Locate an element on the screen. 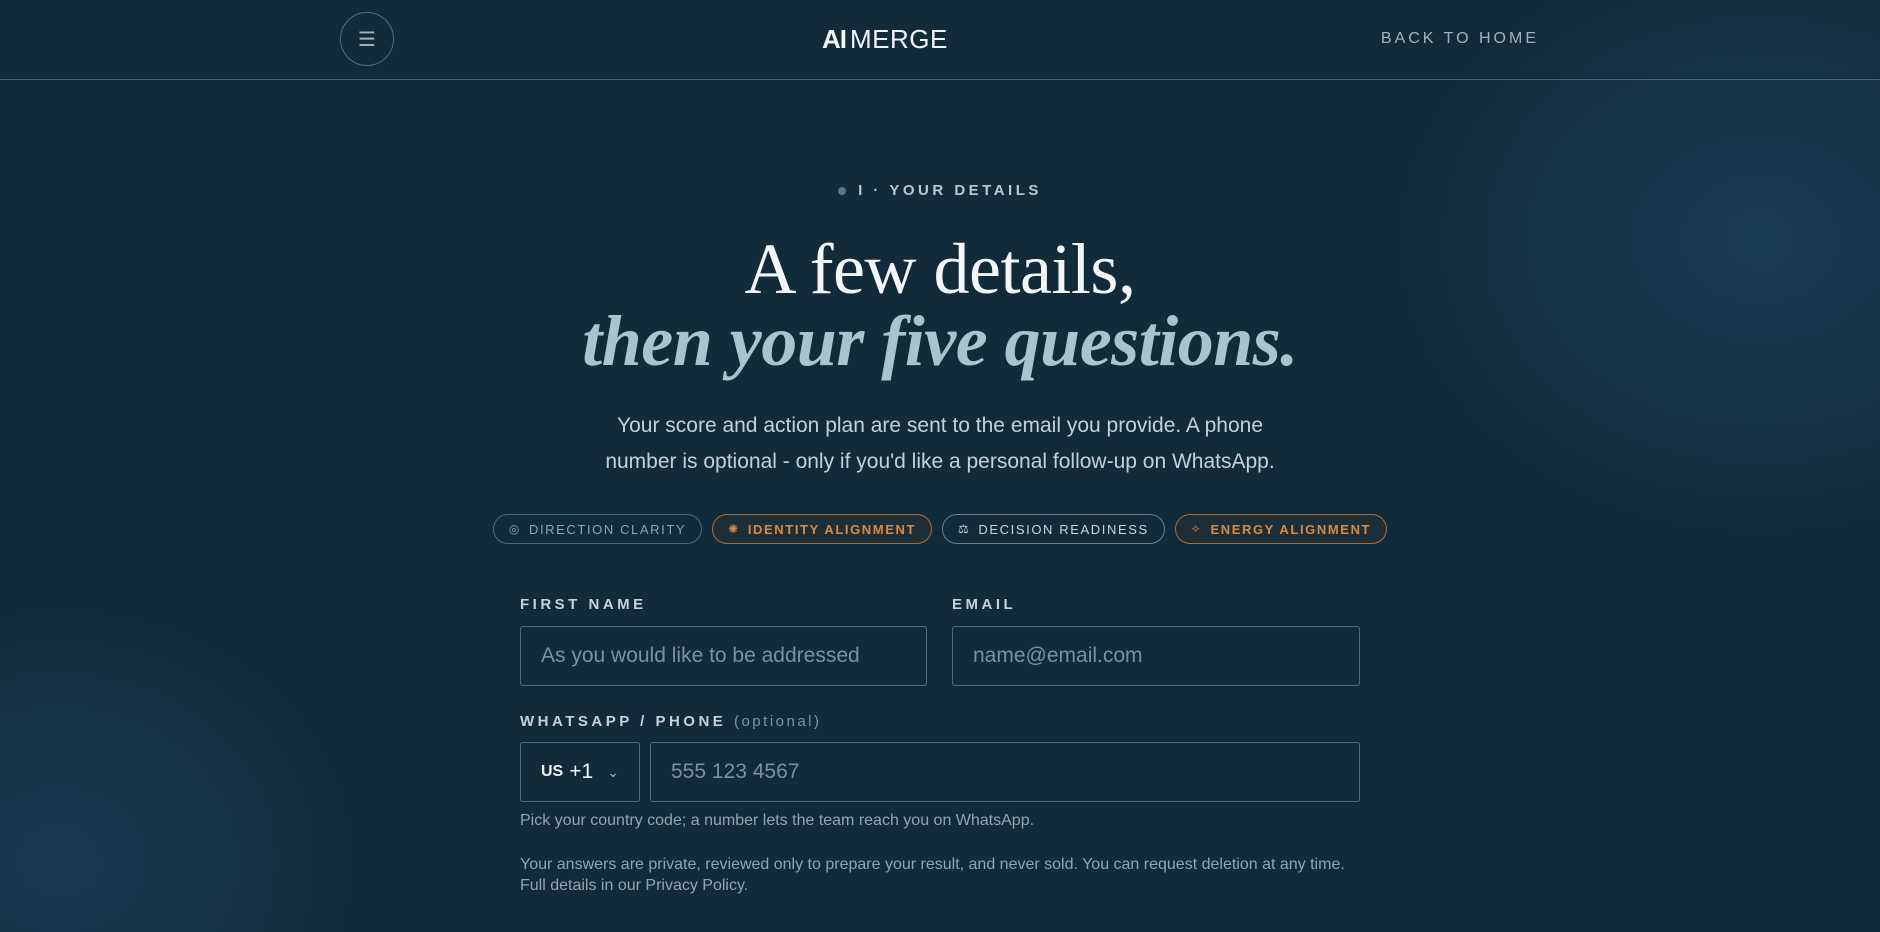 The height and width of the screenshot is (932, 1880). phone-input is located at coordinates (1005, 772).